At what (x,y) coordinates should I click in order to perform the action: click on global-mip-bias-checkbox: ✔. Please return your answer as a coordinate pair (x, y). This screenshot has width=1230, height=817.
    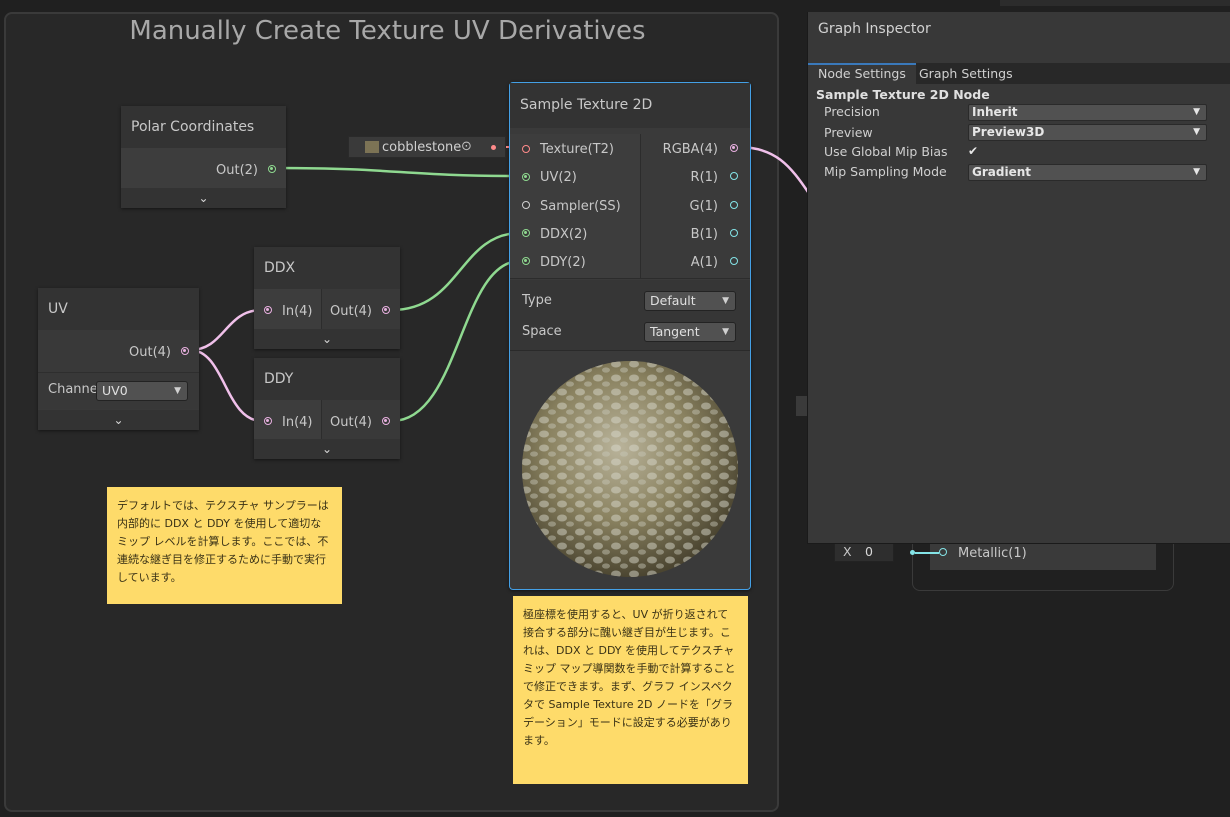
    Looking at the image, I should click on (973, 151).